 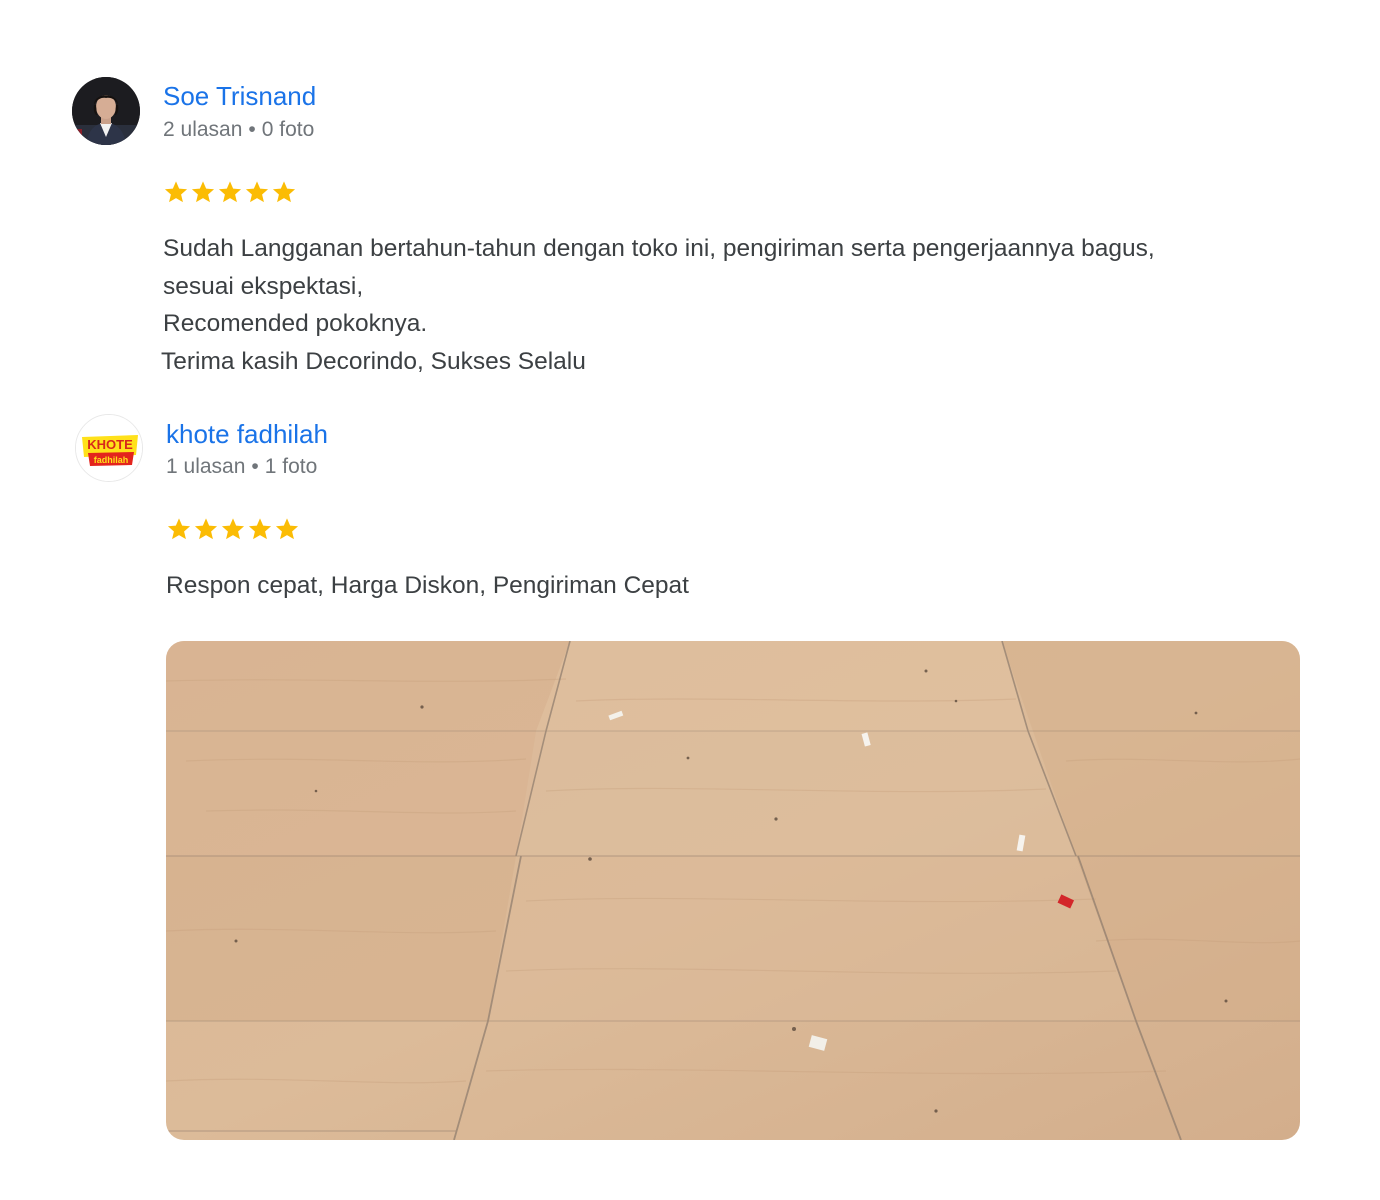 I want to click on logo-text-top: KHOTE, so click(x=110, y=444).